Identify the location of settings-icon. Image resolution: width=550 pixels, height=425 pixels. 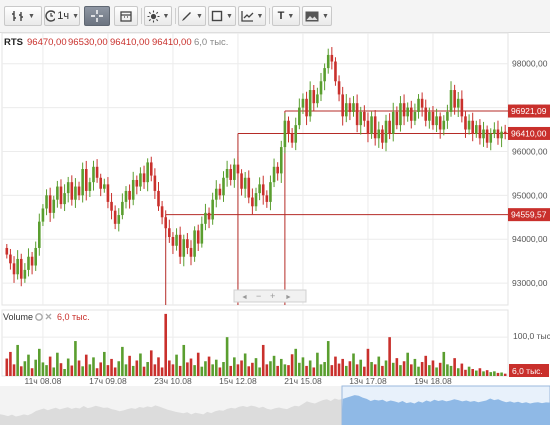
(39, 317).